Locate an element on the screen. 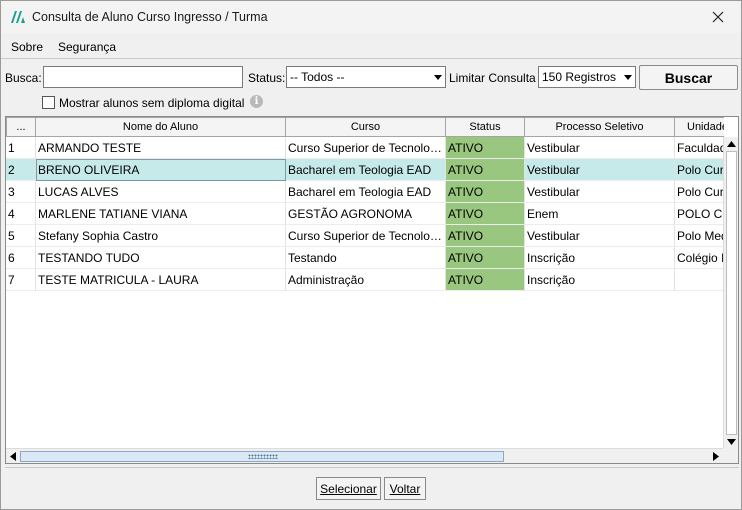 This screenshot has width=742, height=510. column-header-processo: Processo Seletivo is located at coordinates (600, 127).